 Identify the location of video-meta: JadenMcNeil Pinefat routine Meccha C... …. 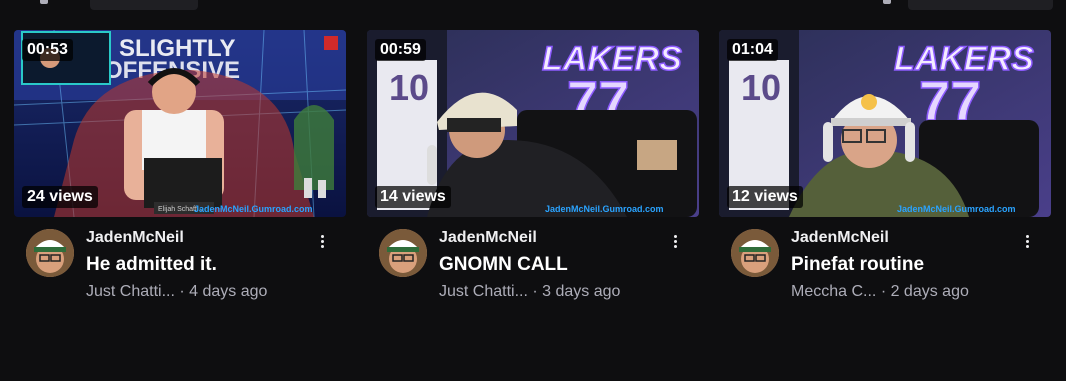
(885, 269).